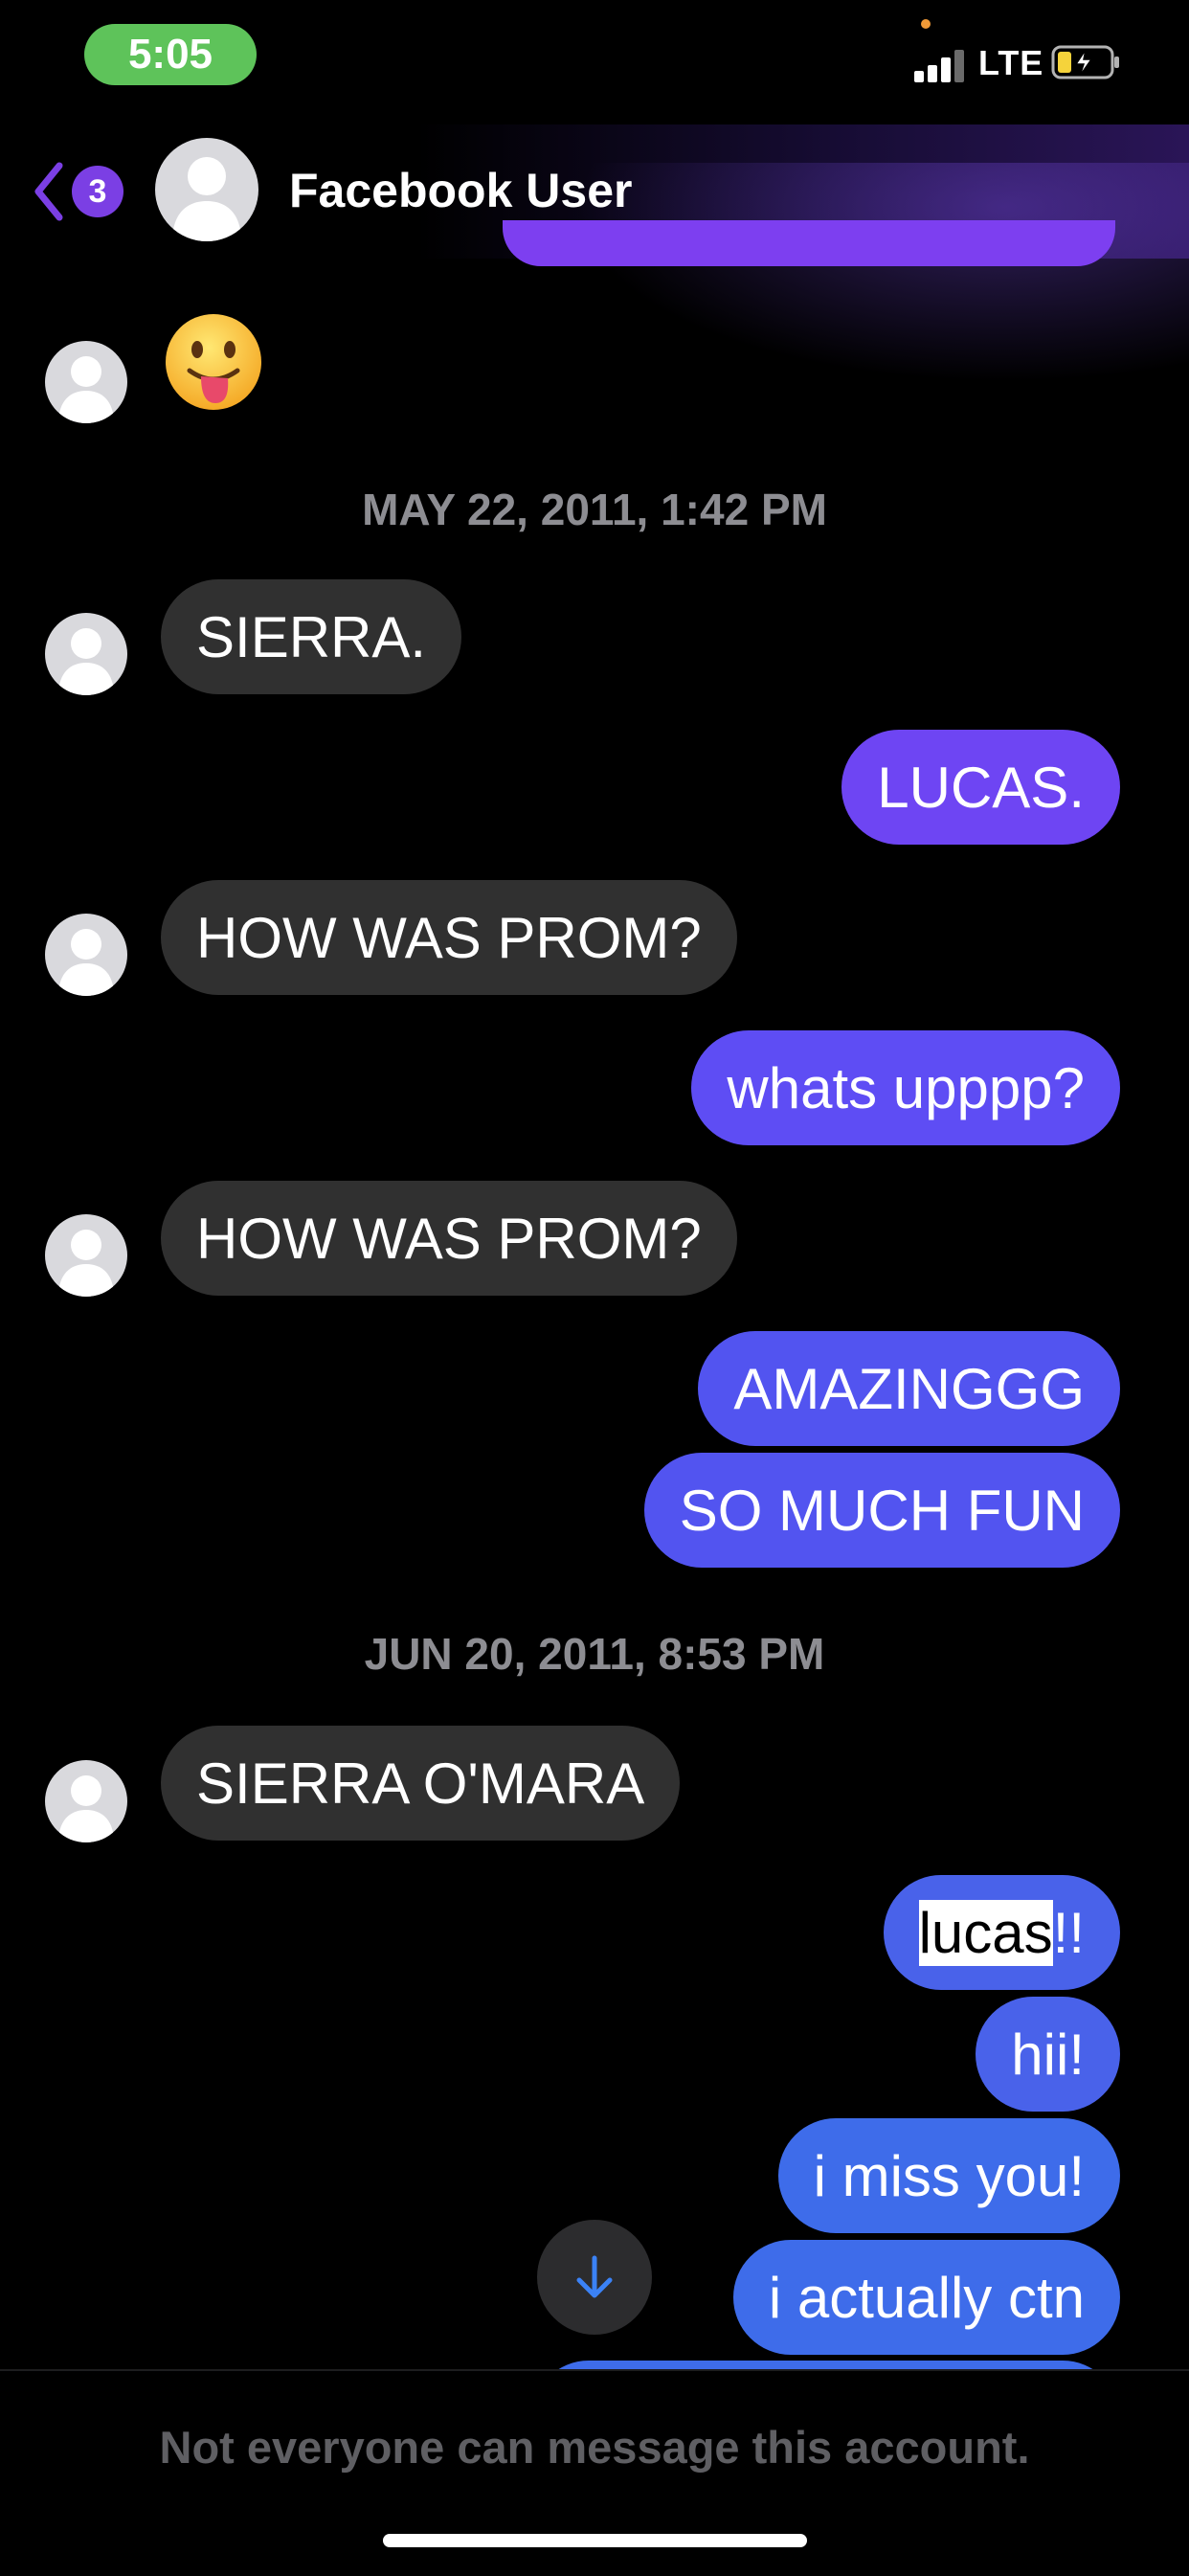 The width and height of the screenshot is (1189, 2576). What do you see at coordinates (881, 273) in the screenshot?
I see `header-glow` at bounding box center [881, 273].